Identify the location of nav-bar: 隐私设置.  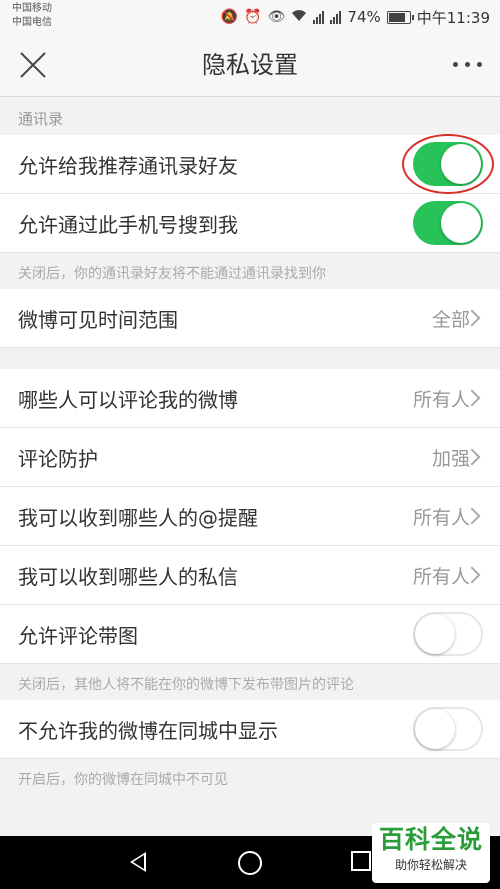
(250, 65).